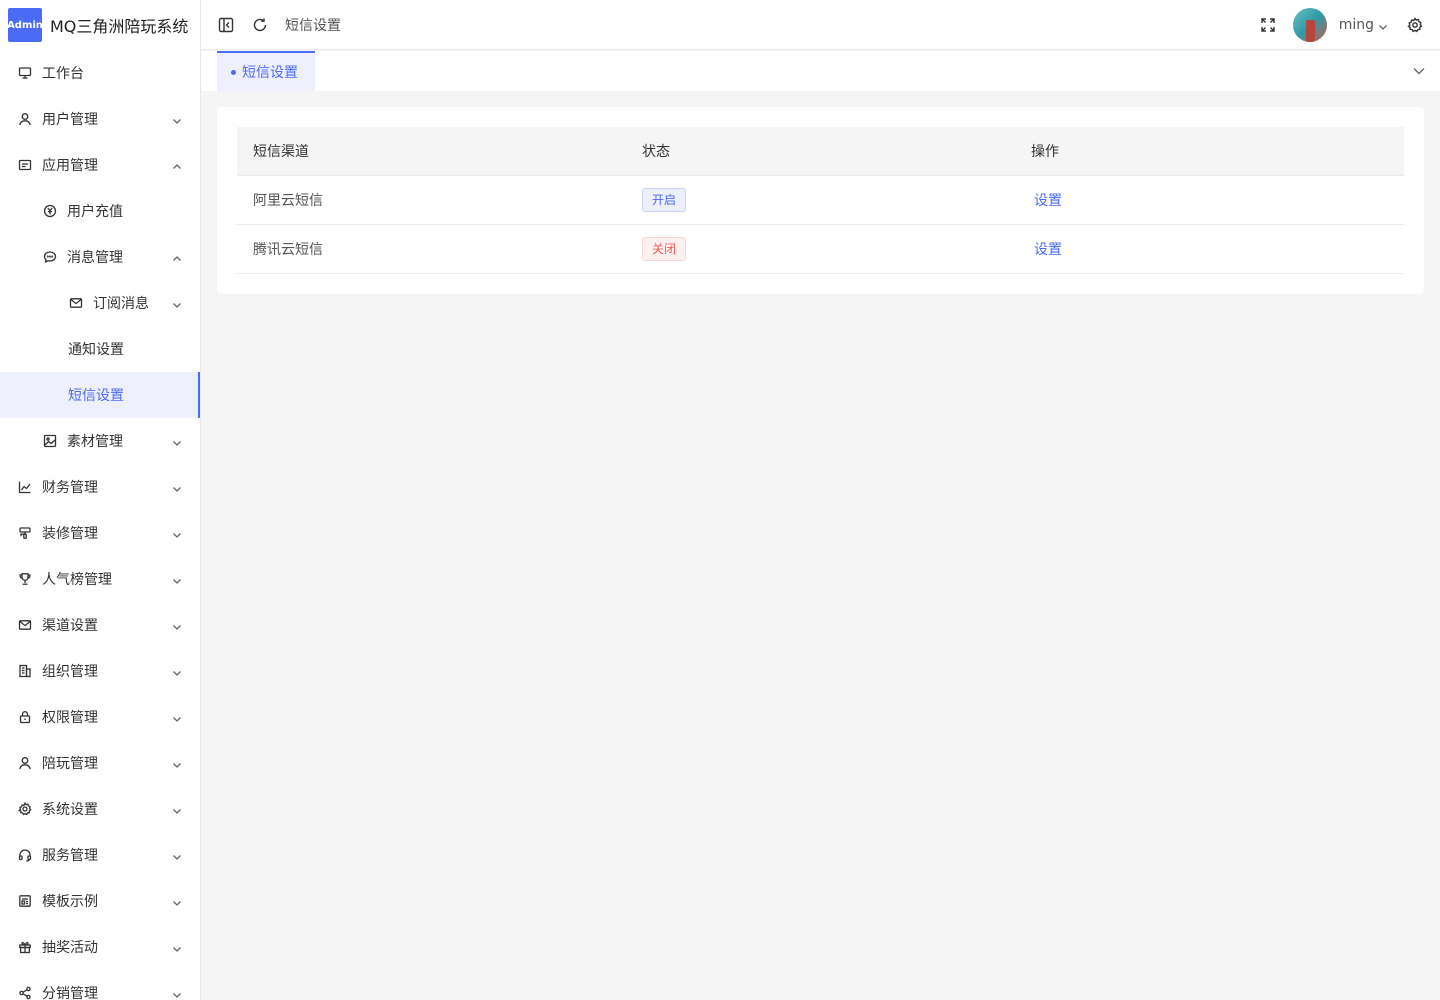  Describe the element at coordinates (70, 120) in the screenshot. I see `sidebar-item-label: 用户管理` at that location.